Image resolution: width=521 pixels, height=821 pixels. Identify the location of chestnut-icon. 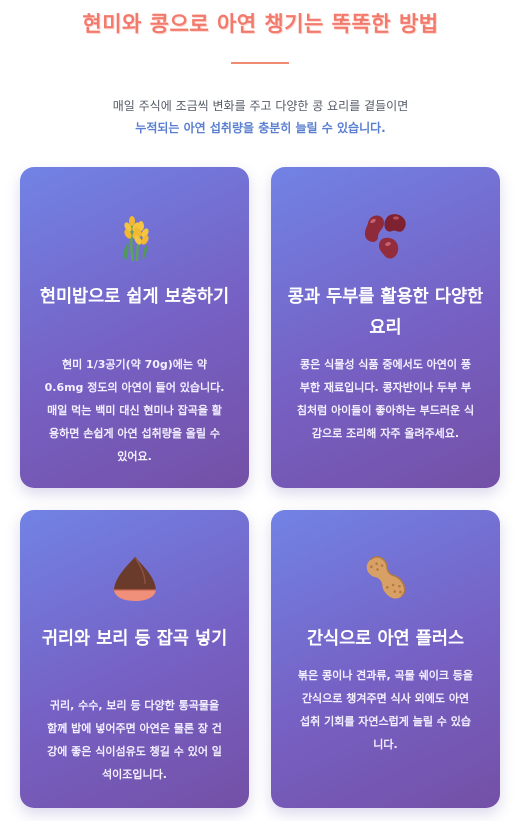
(135, 580).